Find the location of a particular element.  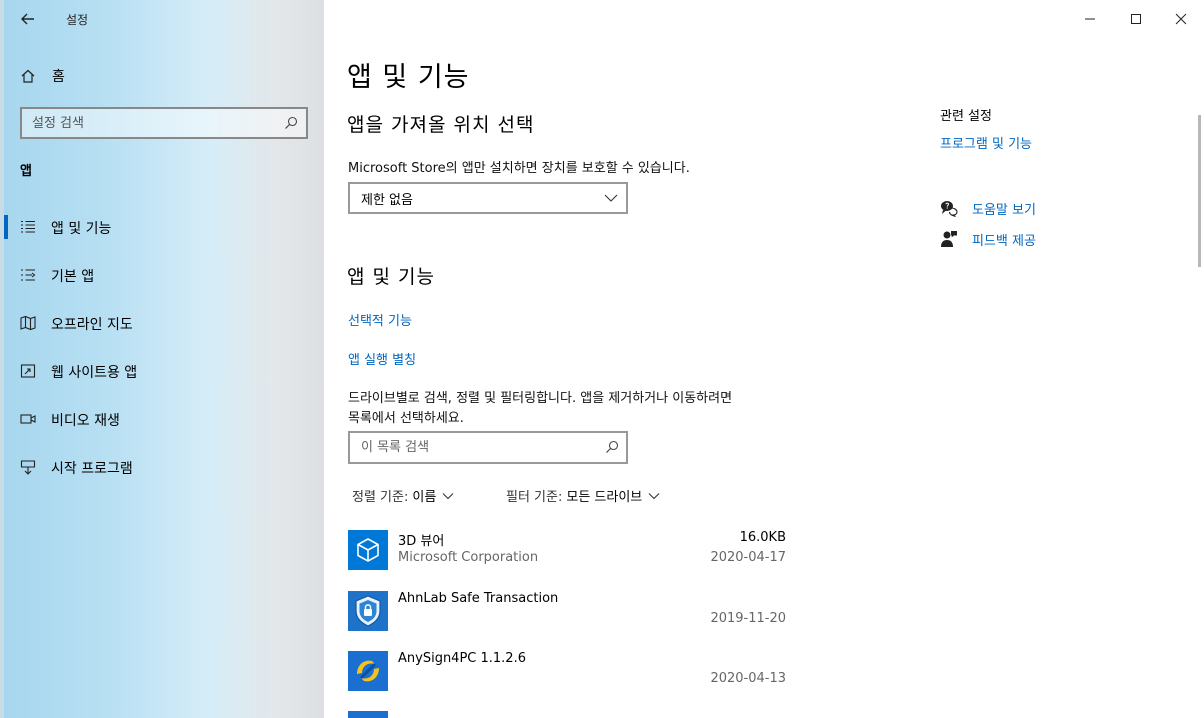

feedback-person-icon is located at coordinates (949, 239).